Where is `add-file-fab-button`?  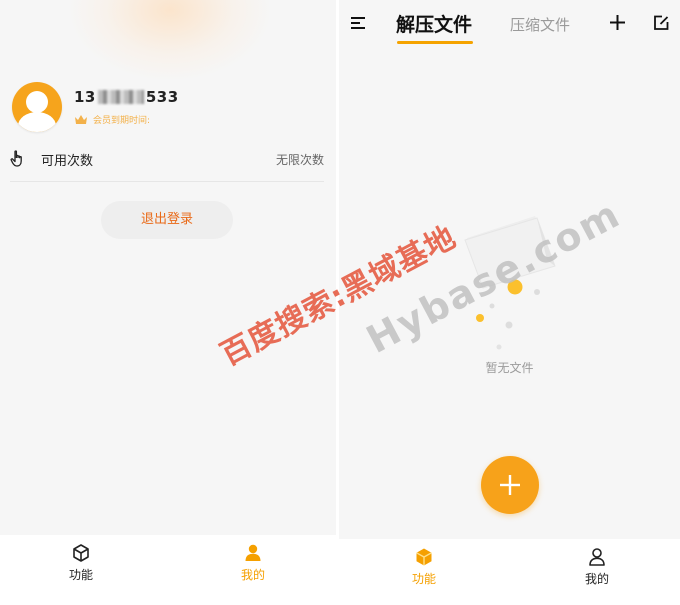
add-file-fab-button is located at coordinates (510, 485).